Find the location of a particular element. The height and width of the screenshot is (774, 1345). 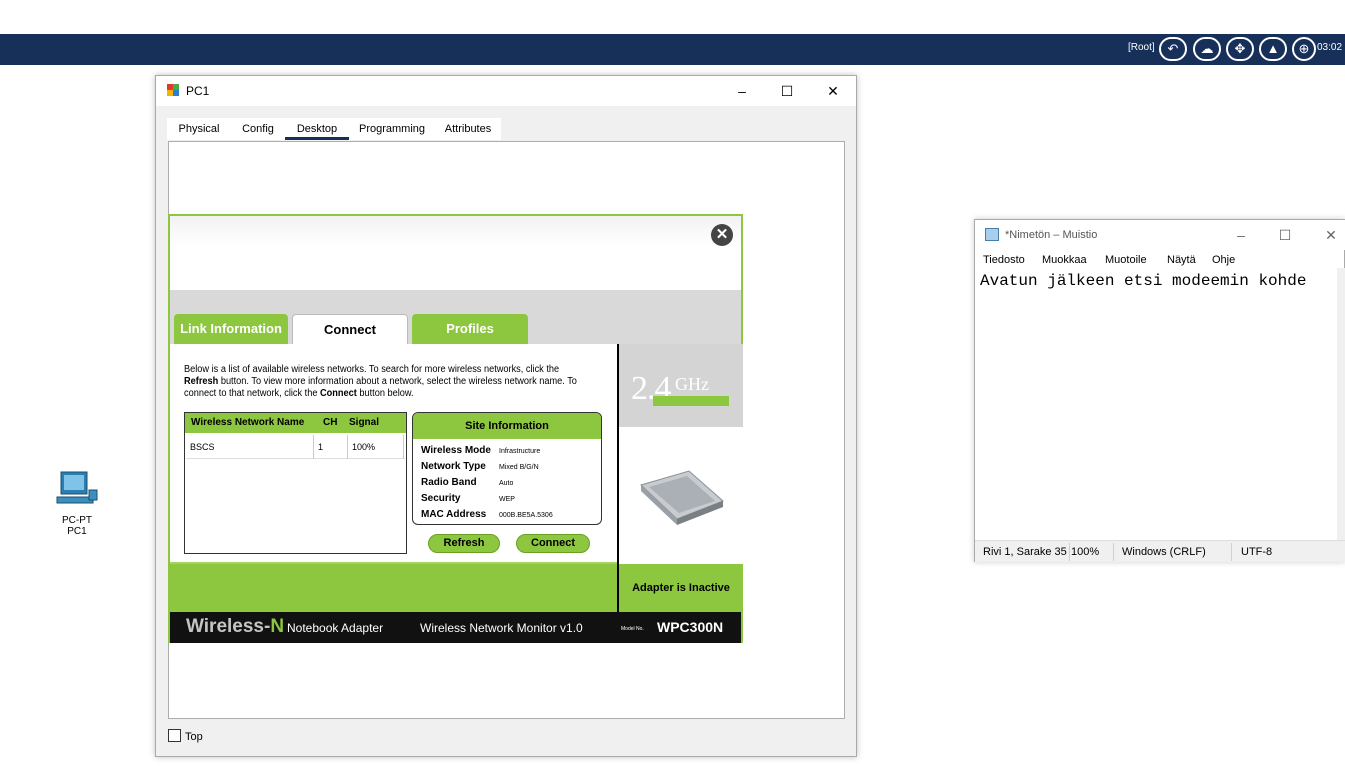

app-name: Wireless Network Monitor v1.0 is located at coordinates (501, 628).